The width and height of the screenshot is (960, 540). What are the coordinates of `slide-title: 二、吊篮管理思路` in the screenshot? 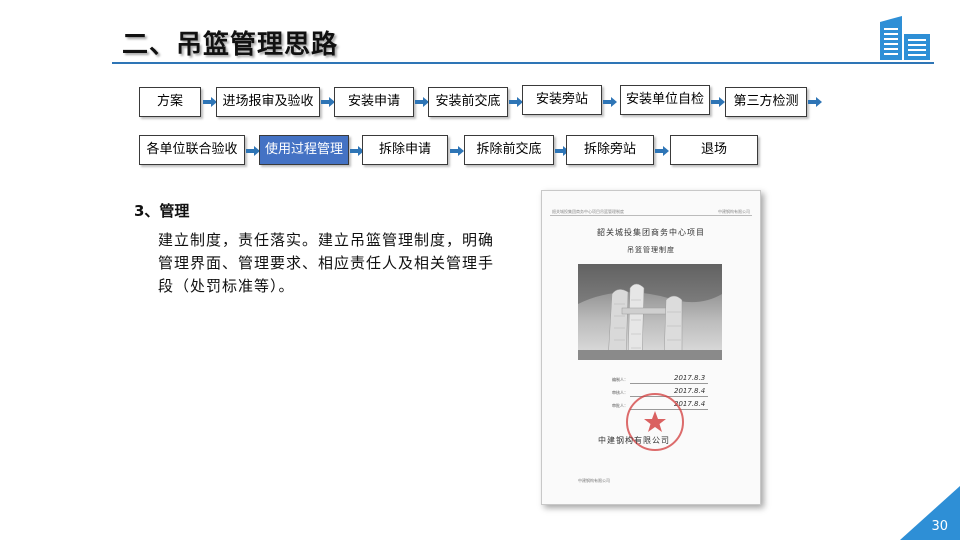 It's located at (230, 45).